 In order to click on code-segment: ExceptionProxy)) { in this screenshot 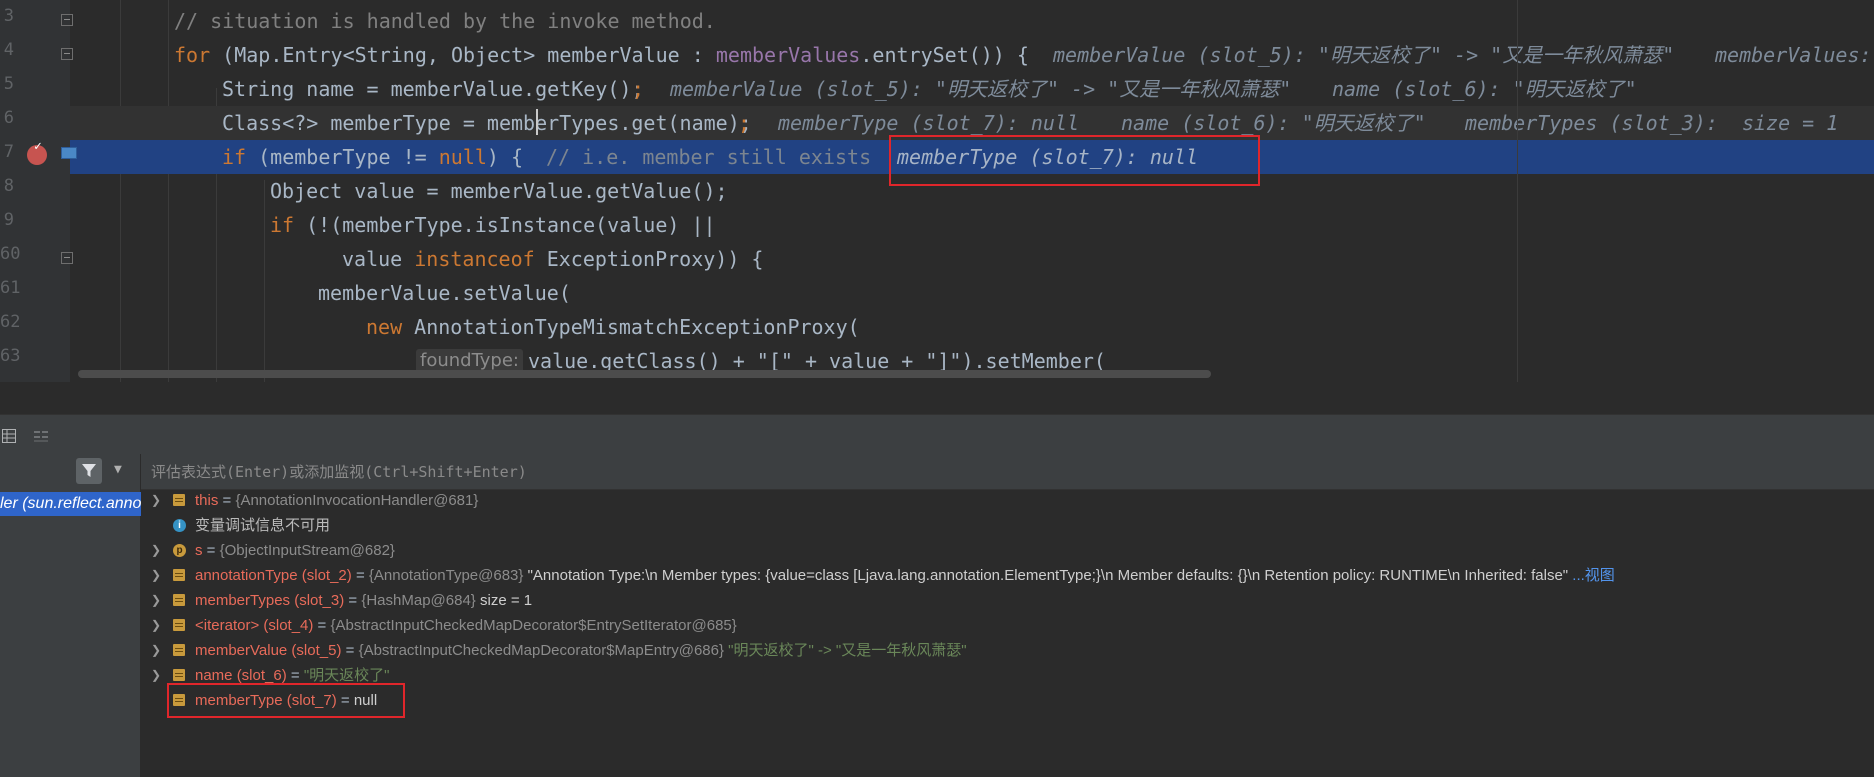, I will do `click(649, 259)`.